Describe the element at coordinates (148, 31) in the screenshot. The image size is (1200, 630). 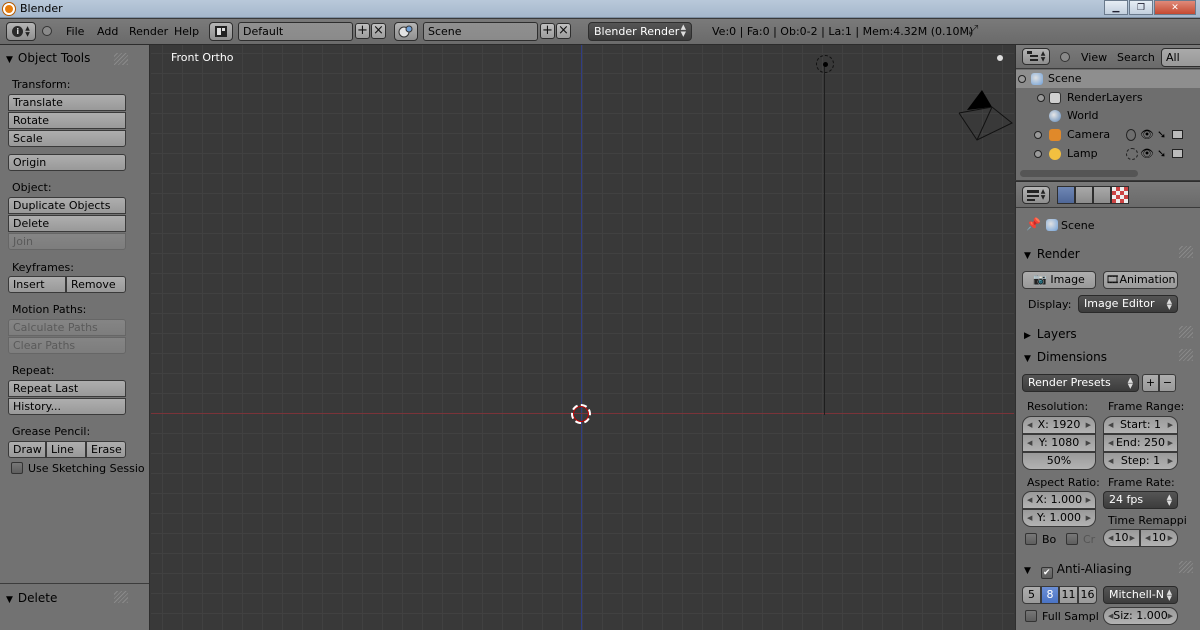
I see `menu-render: Render` at that location.